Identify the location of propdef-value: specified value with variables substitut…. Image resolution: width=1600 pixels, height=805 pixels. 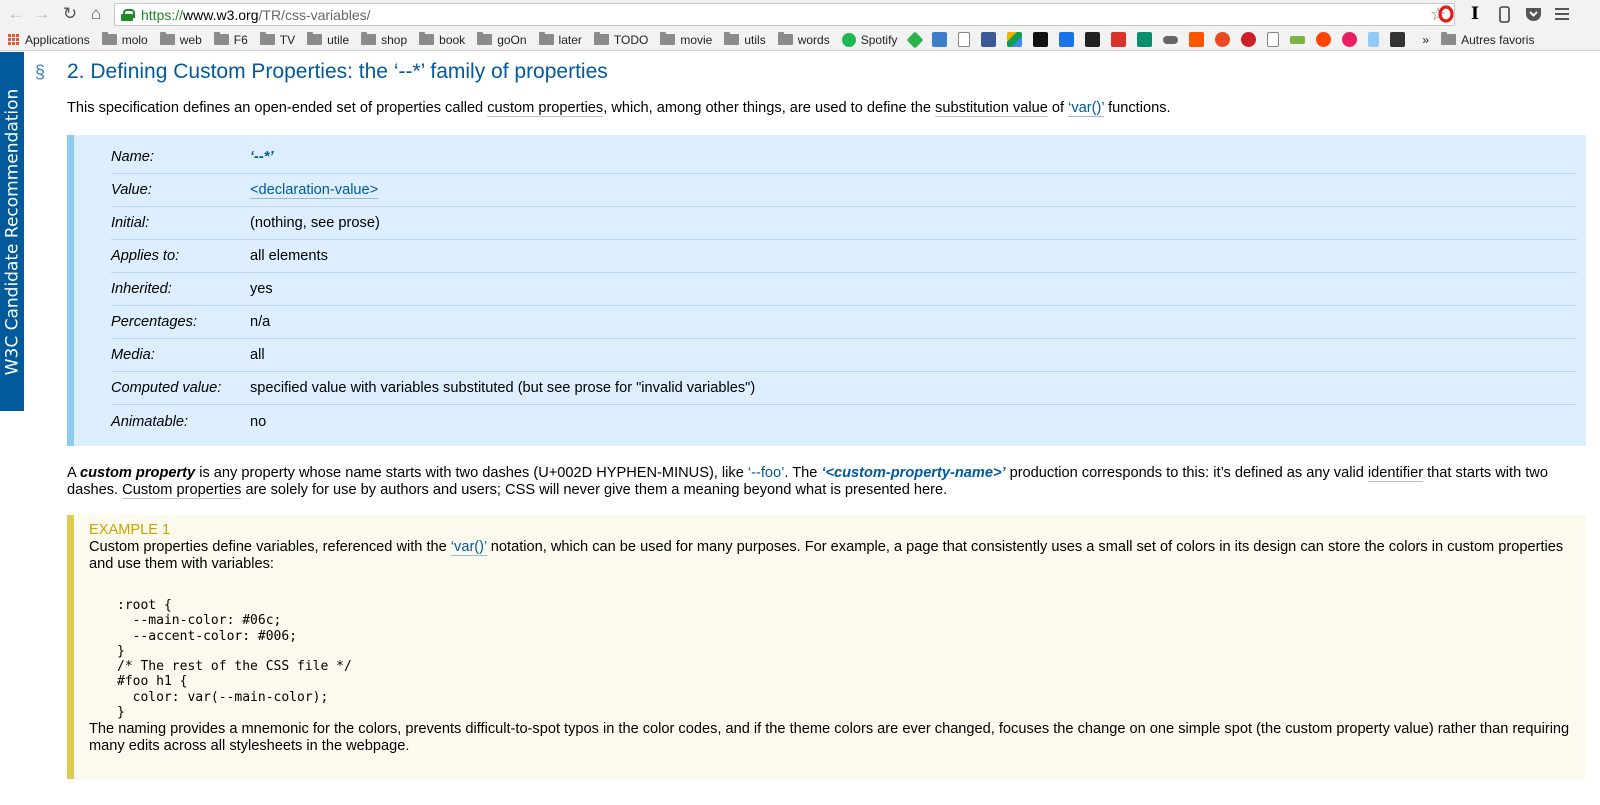
(503, 388).